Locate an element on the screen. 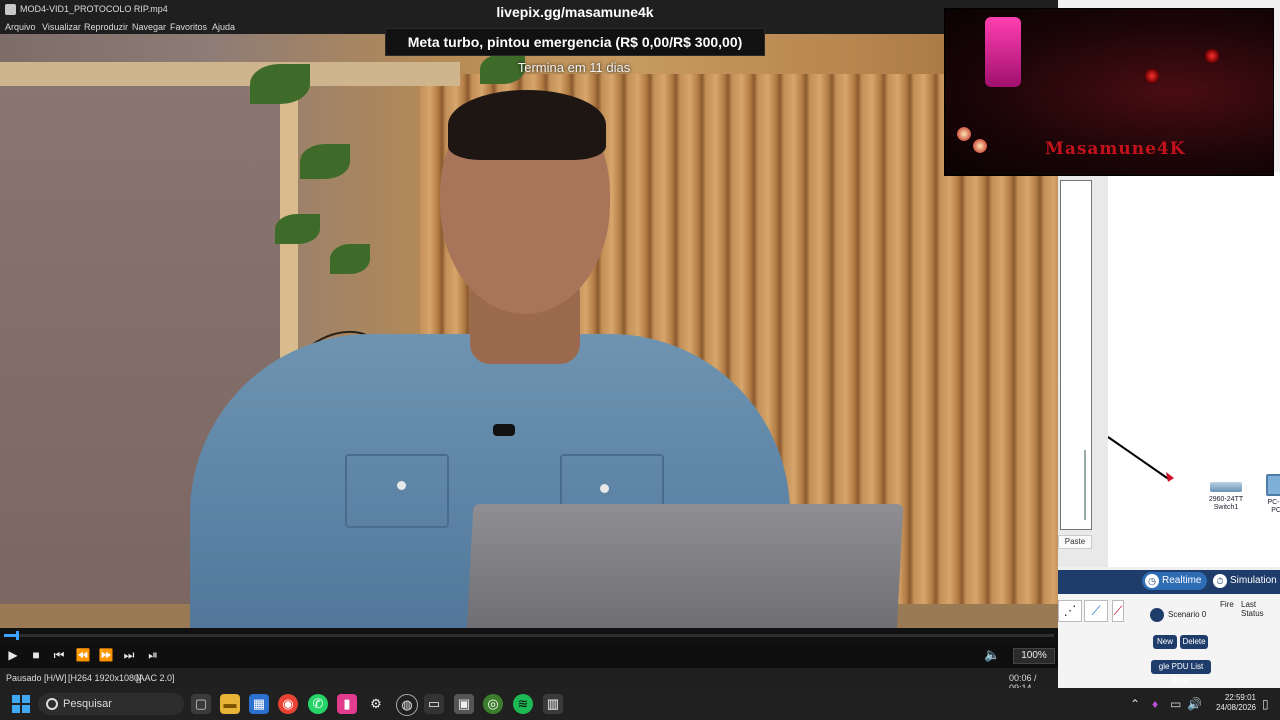  delete-scenario-button: Delete is located at coordinates (1194, 642).